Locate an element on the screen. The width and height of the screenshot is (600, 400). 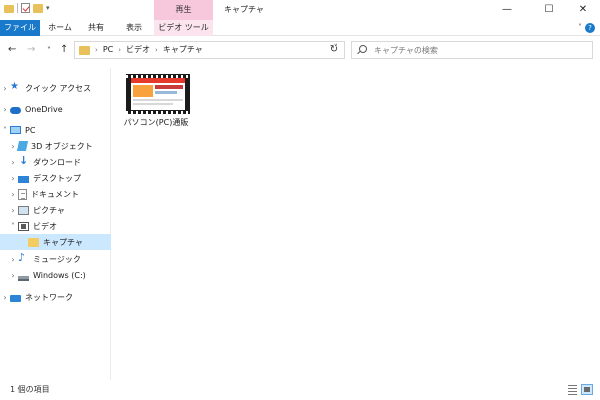
new-folder-icon is located at coordinates (38, 8).